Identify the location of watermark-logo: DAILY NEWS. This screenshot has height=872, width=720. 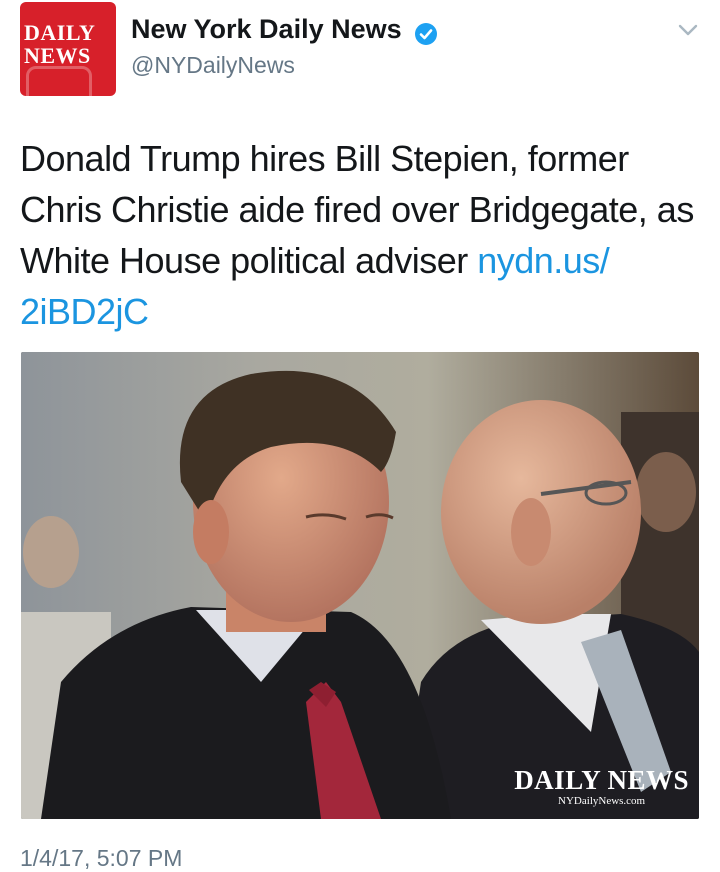
(601, 780).